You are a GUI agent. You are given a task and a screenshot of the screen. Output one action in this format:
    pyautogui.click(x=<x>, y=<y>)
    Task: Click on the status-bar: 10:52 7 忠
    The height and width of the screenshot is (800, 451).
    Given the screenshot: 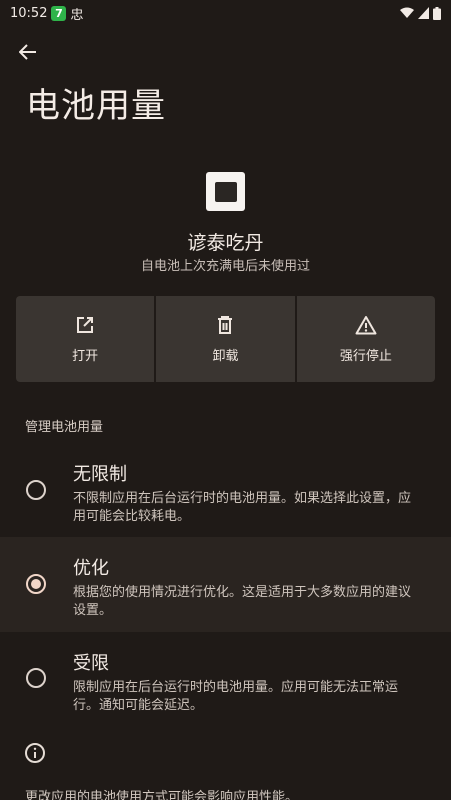 What is the action you would take?
    pyautogui.click(x=225, y=13)
    